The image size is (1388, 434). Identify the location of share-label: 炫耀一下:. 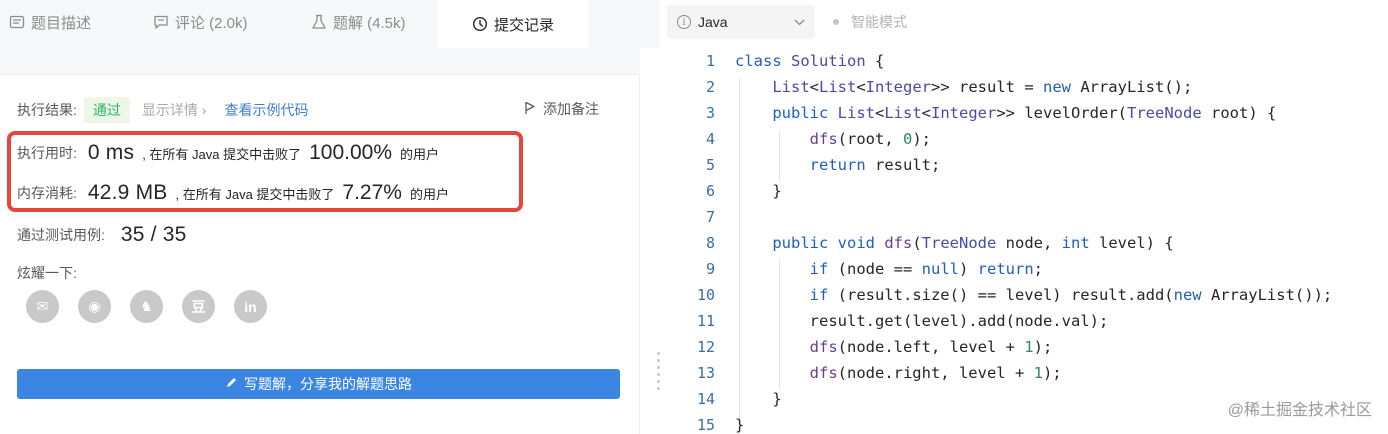
(47, 273).